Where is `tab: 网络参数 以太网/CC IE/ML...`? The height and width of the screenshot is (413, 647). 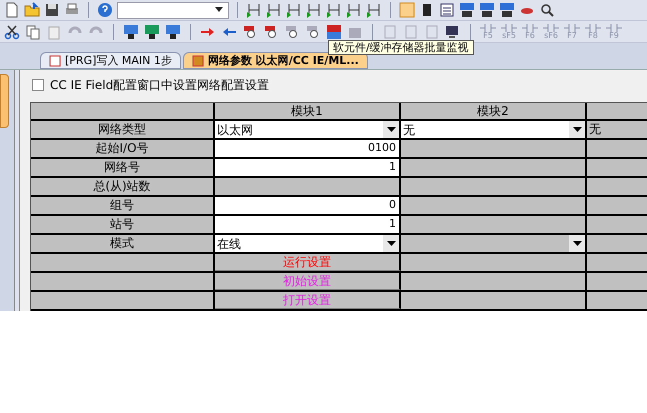
tab: 网络参数 以太网/CC IE/ML... is located at coordinates (275, 60).